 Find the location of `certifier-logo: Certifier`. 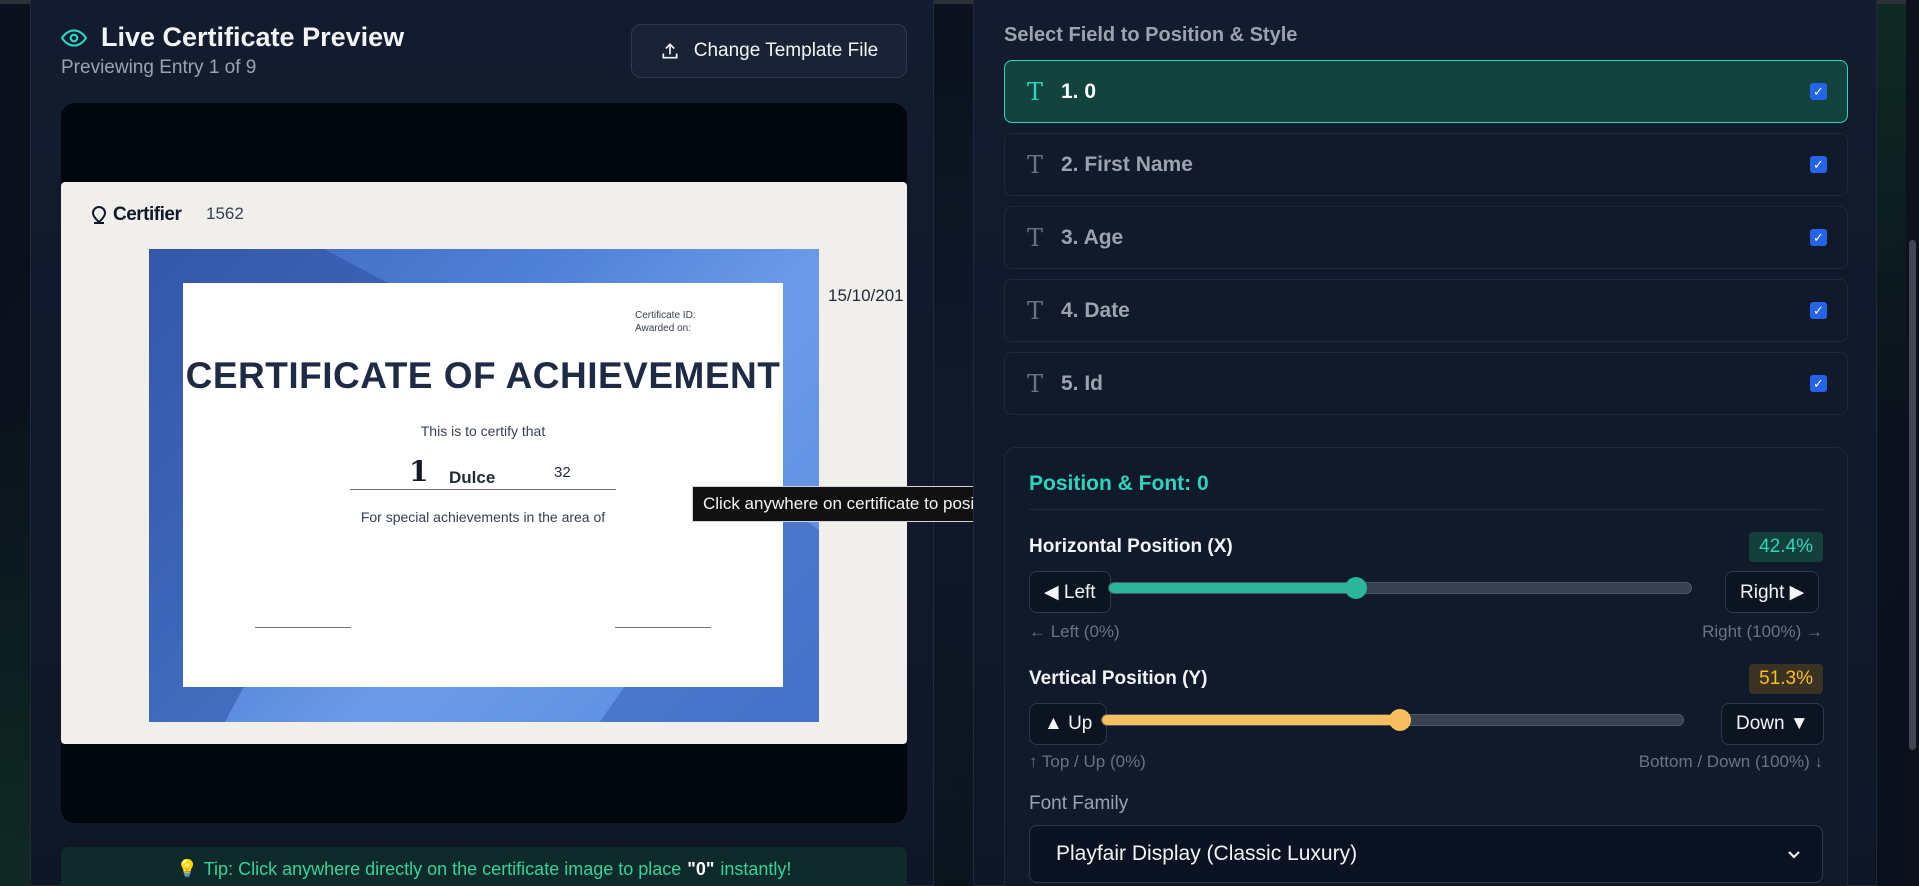

certifier-logo: Certifier is located at coordinates (136, 215).